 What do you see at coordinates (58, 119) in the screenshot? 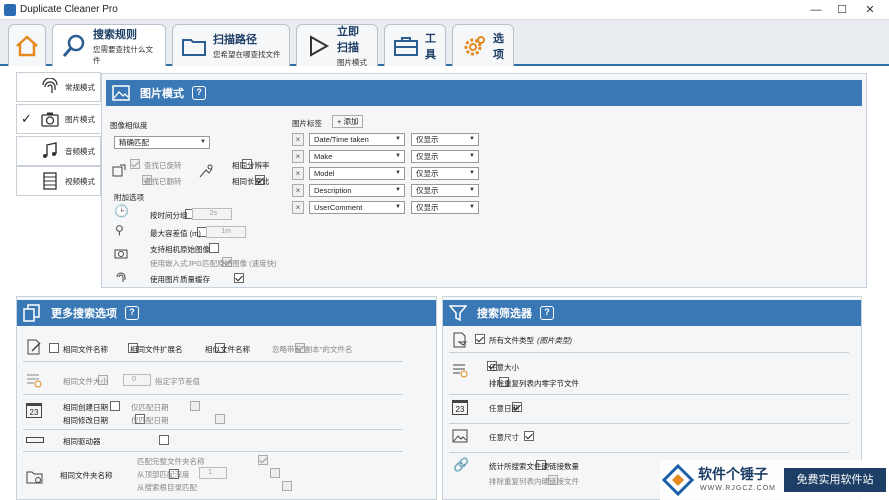
I see `mode-image: ✓ 图片模式` at bounding box center [58, 119].